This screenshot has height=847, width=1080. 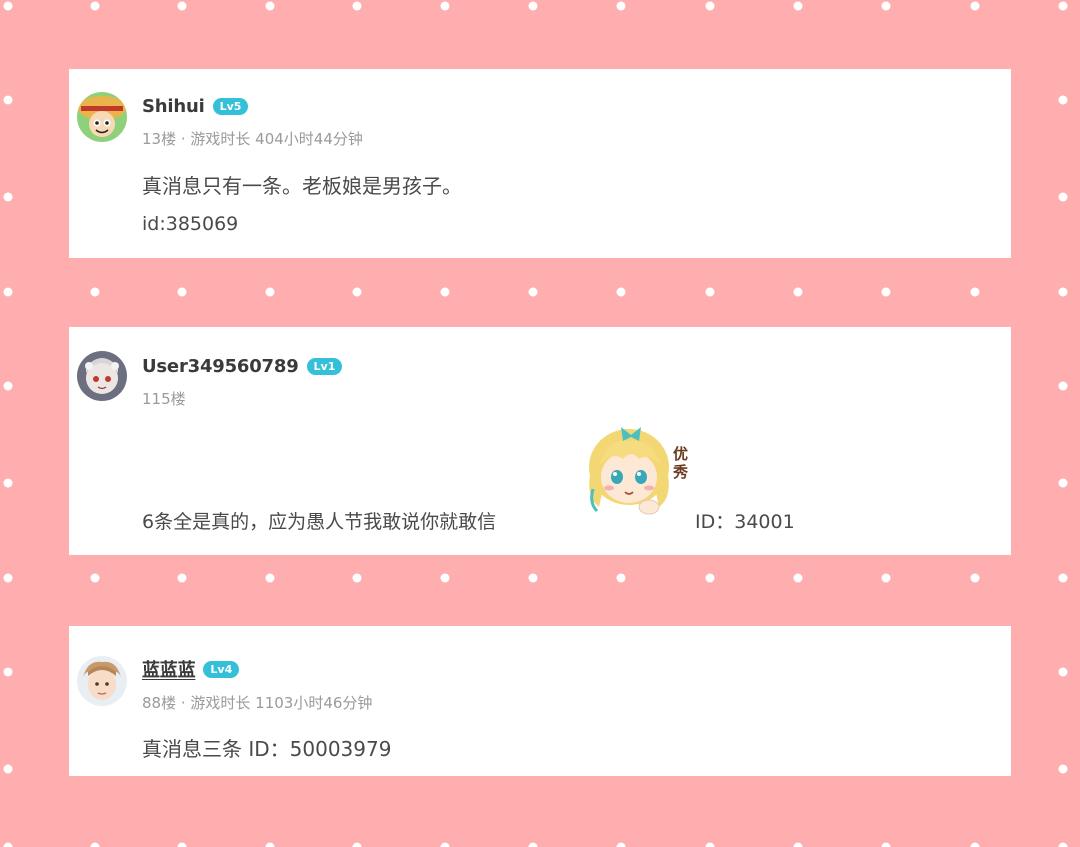 What do you see at coordinates (221, 669) in the screenshot?
I see `level-badge: Lv4` at bounding box center [221, 669].